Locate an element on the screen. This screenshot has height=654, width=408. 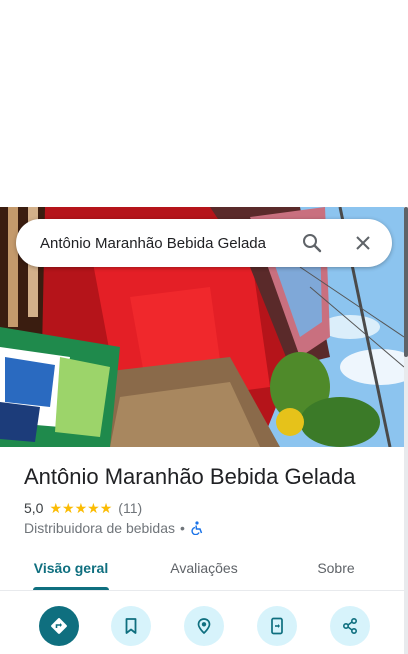
directions-button is located at coordinates (59, 626).